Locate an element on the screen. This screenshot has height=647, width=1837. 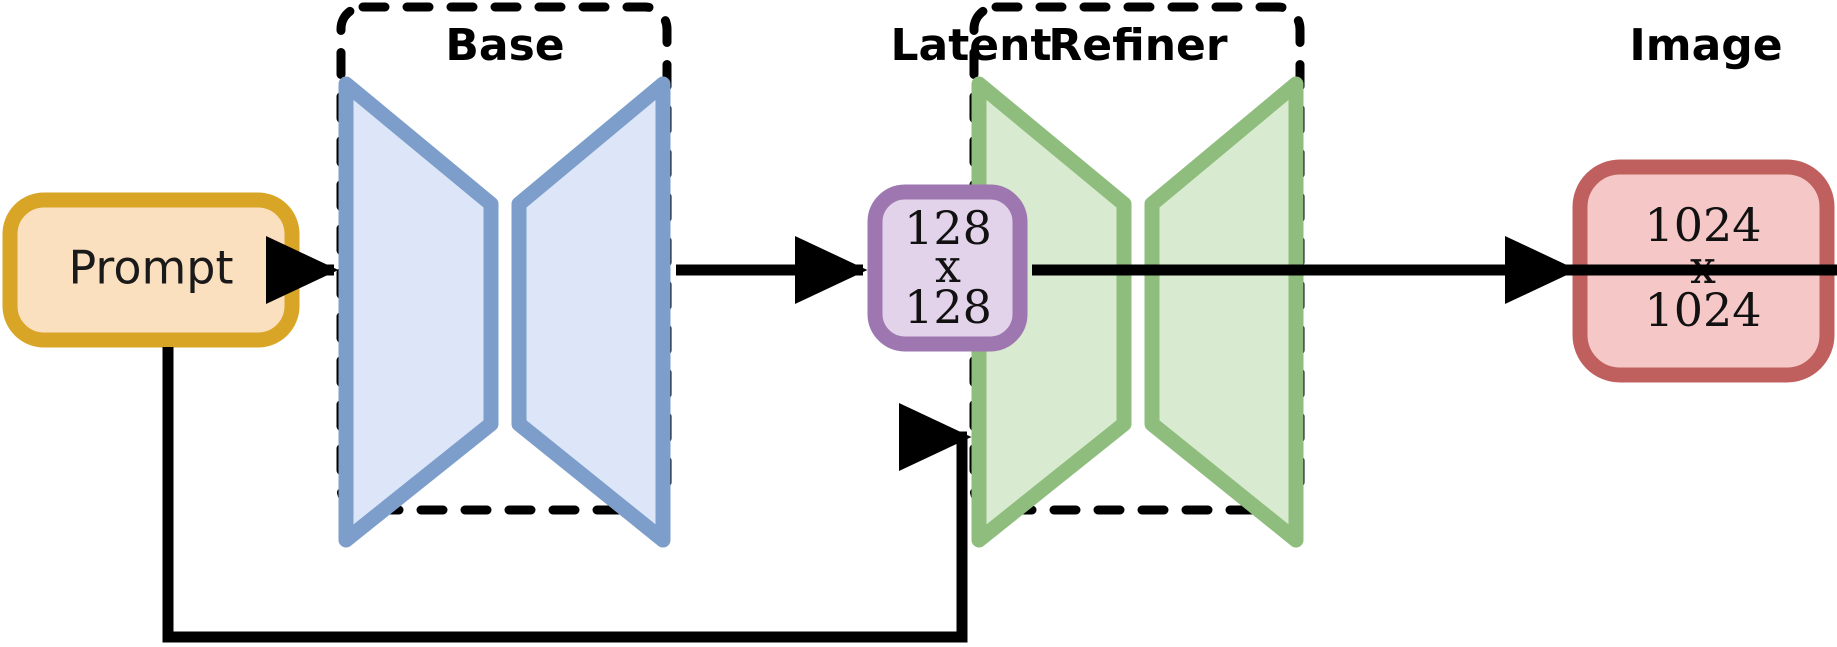
refiner-decoder-trapezoid is located at coordinates (1224, 312).